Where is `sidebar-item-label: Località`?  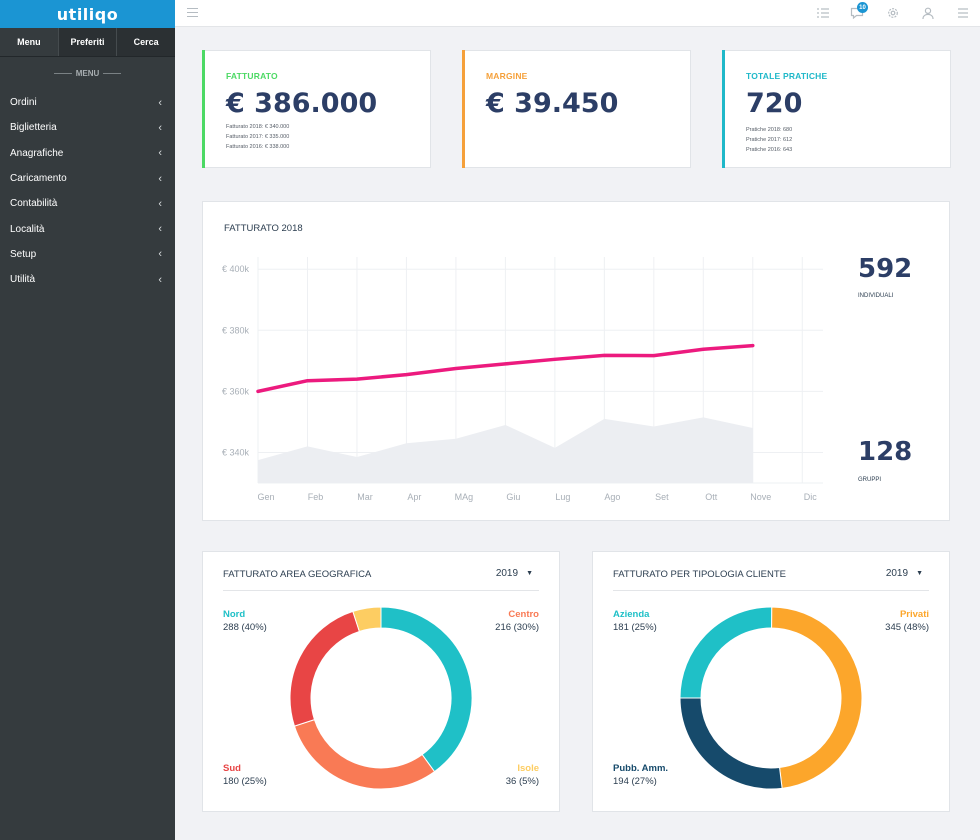 sidebar-item-label: Località is located at coordinates (27, 229).